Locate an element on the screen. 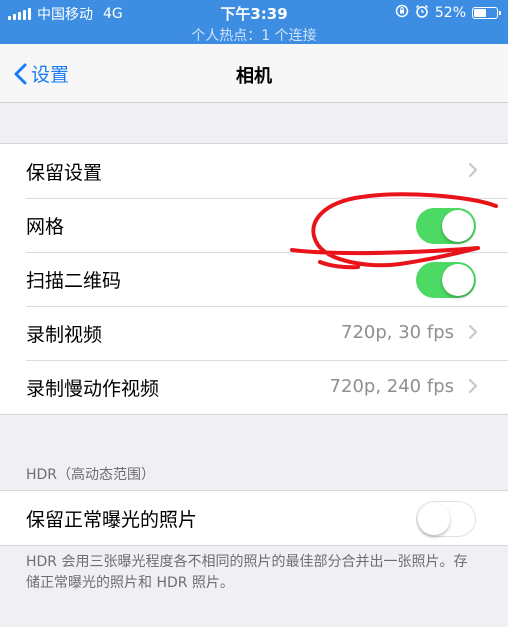  record-slomo-row: 录制慢动作视频 720p, 240 fps is located at coordinates (254, 387).